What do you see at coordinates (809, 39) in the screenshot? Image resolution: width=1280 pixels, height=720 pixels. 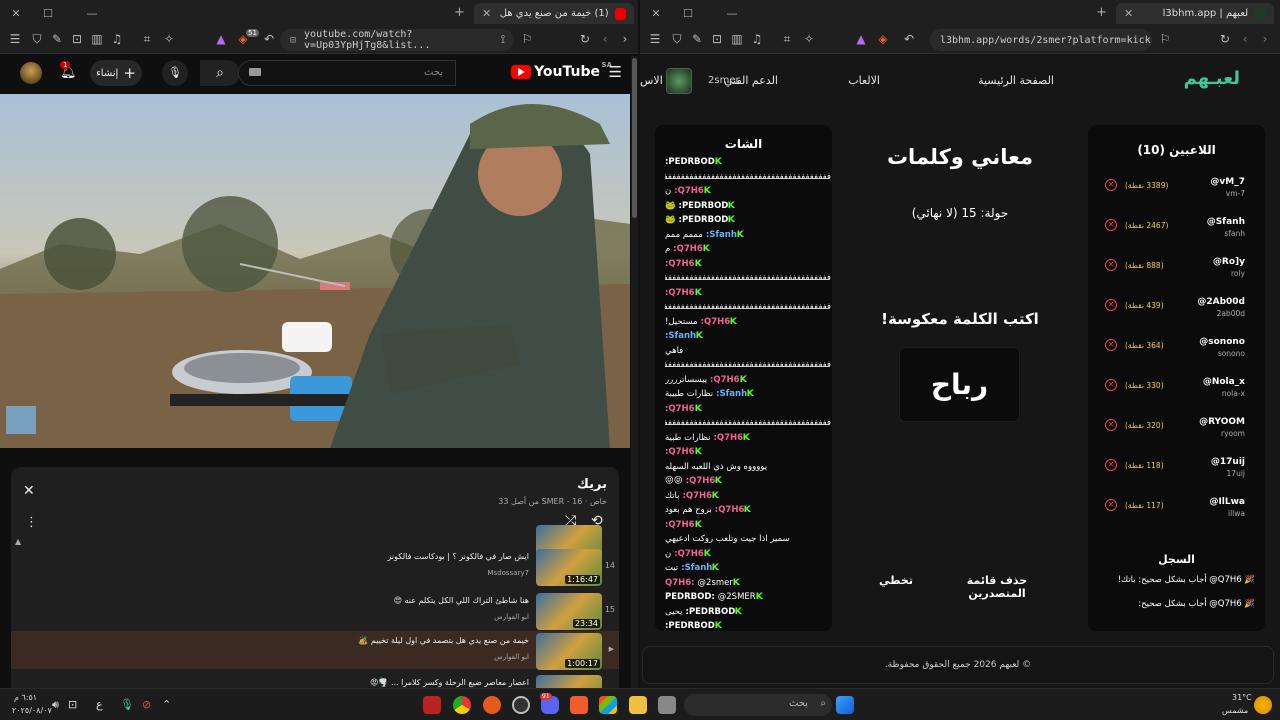 I see `extensions-icon: ✧` at bounding box center [809, 39].